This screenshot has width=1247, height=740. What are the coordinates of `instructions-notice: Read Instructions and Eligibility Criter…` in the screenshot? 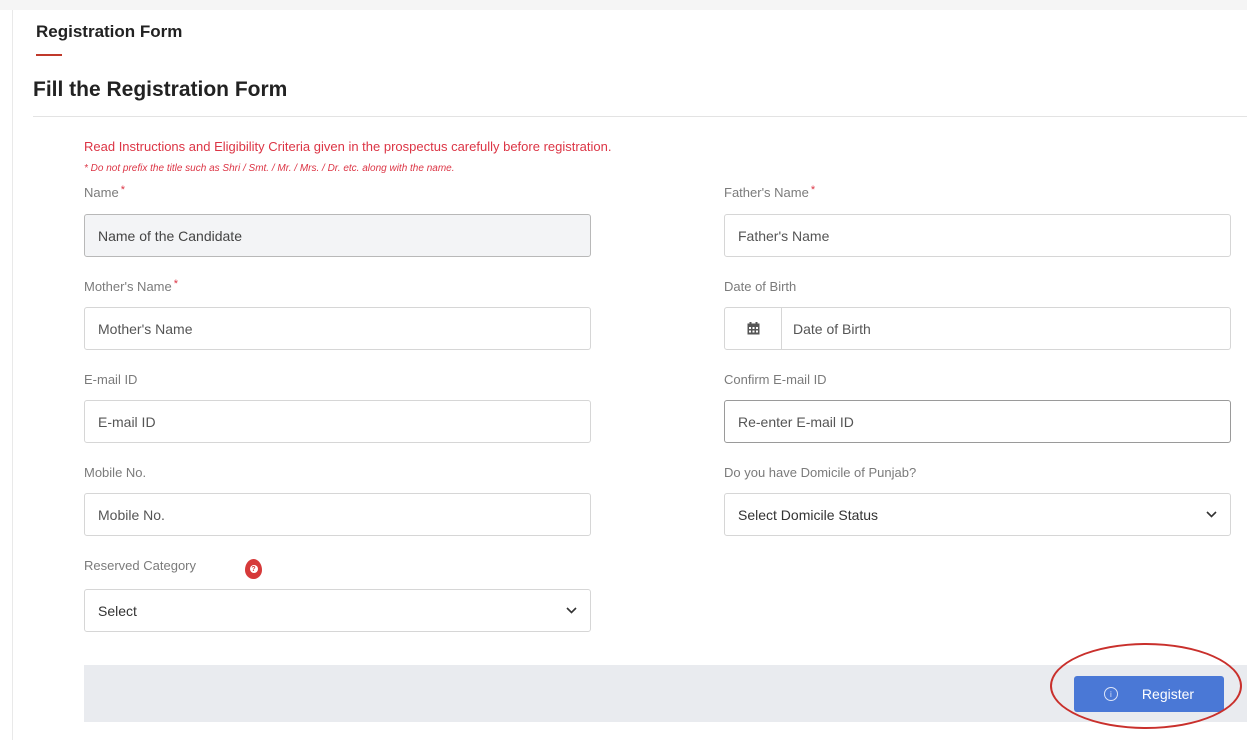 It's located at (348, 146).